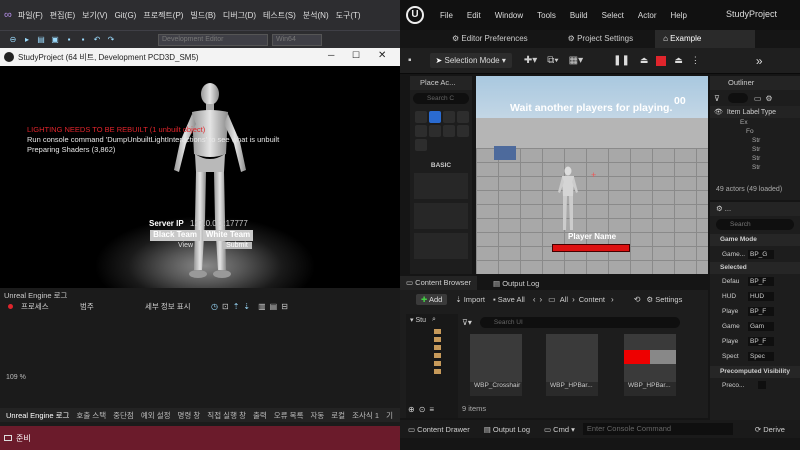  I want to click on tab-immediate-window: 직접 실행 창, so click(226, 415).